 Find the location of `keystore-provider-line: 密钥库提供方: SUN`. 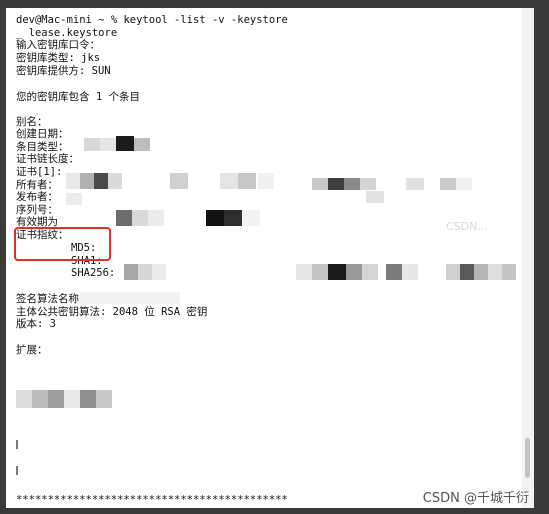

keystore-provider-line: 密钥库提供方: SUN is located at coordinates (63, 71).